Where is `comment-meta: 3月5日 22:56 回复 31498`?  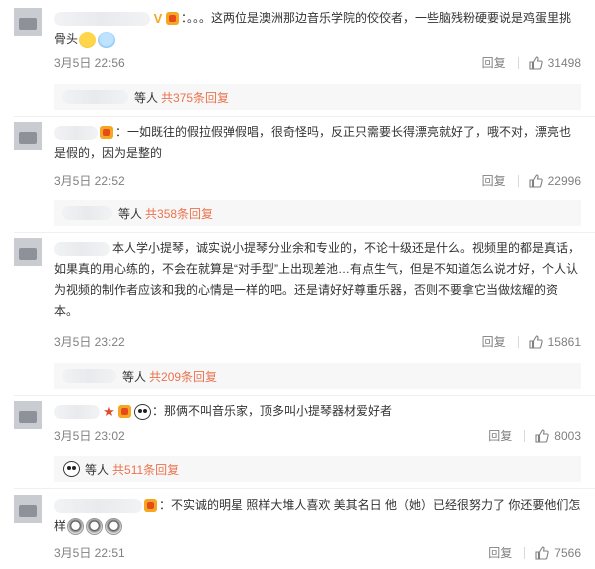 comment-meta: 3月5日 22:56 回复 31498 is located at coordinates (317, 63).